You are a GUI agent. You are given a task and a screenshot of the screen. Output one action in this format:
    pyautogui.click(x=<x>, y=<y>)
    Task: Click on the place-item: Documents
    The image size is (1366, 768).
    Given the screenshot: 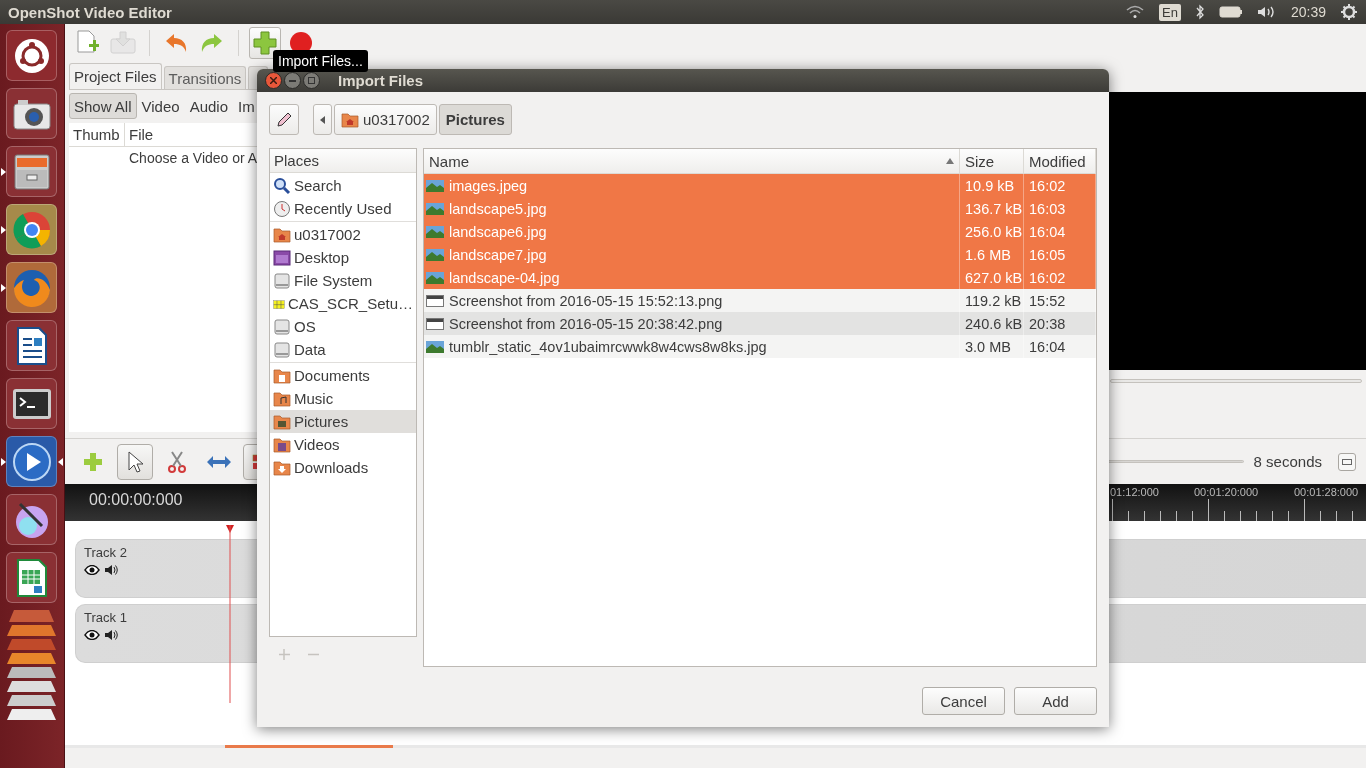 What is the action you would take?
    pyautogui.click(x=343, y=375)
    